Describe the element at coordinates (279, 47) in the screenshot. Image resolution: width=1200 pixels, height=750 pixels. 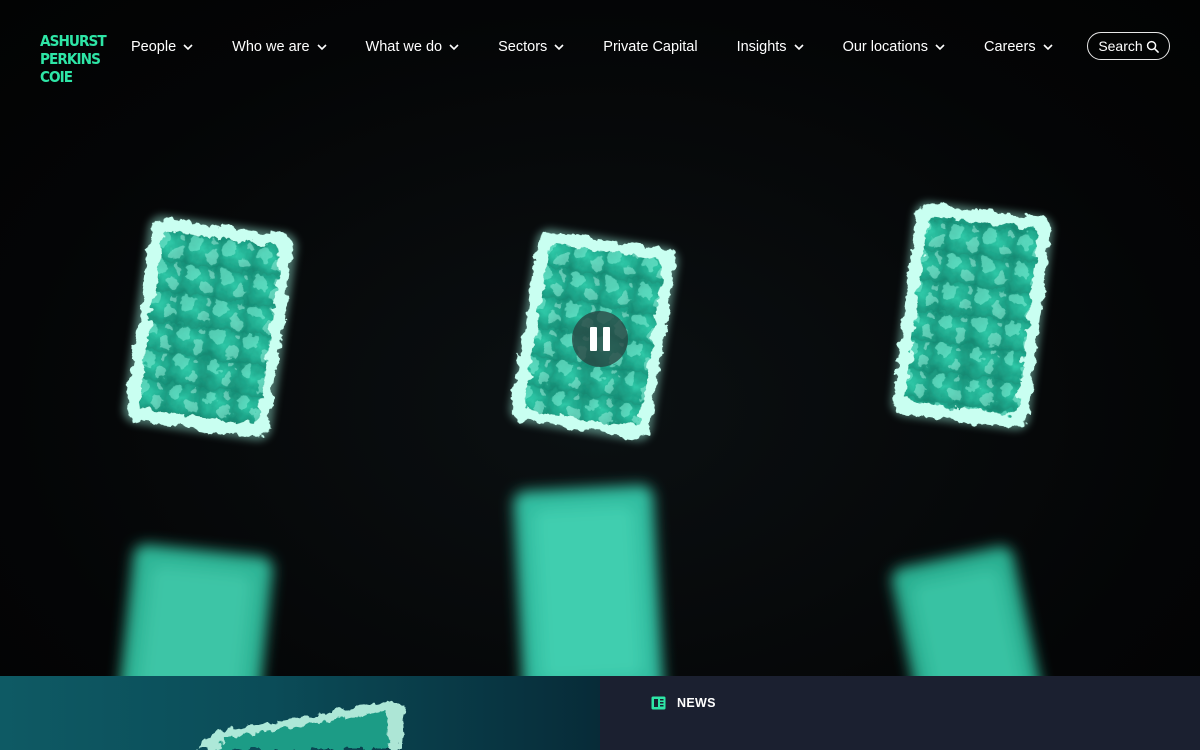
I see `nav-item-who-we-are: Who we are` at that location.